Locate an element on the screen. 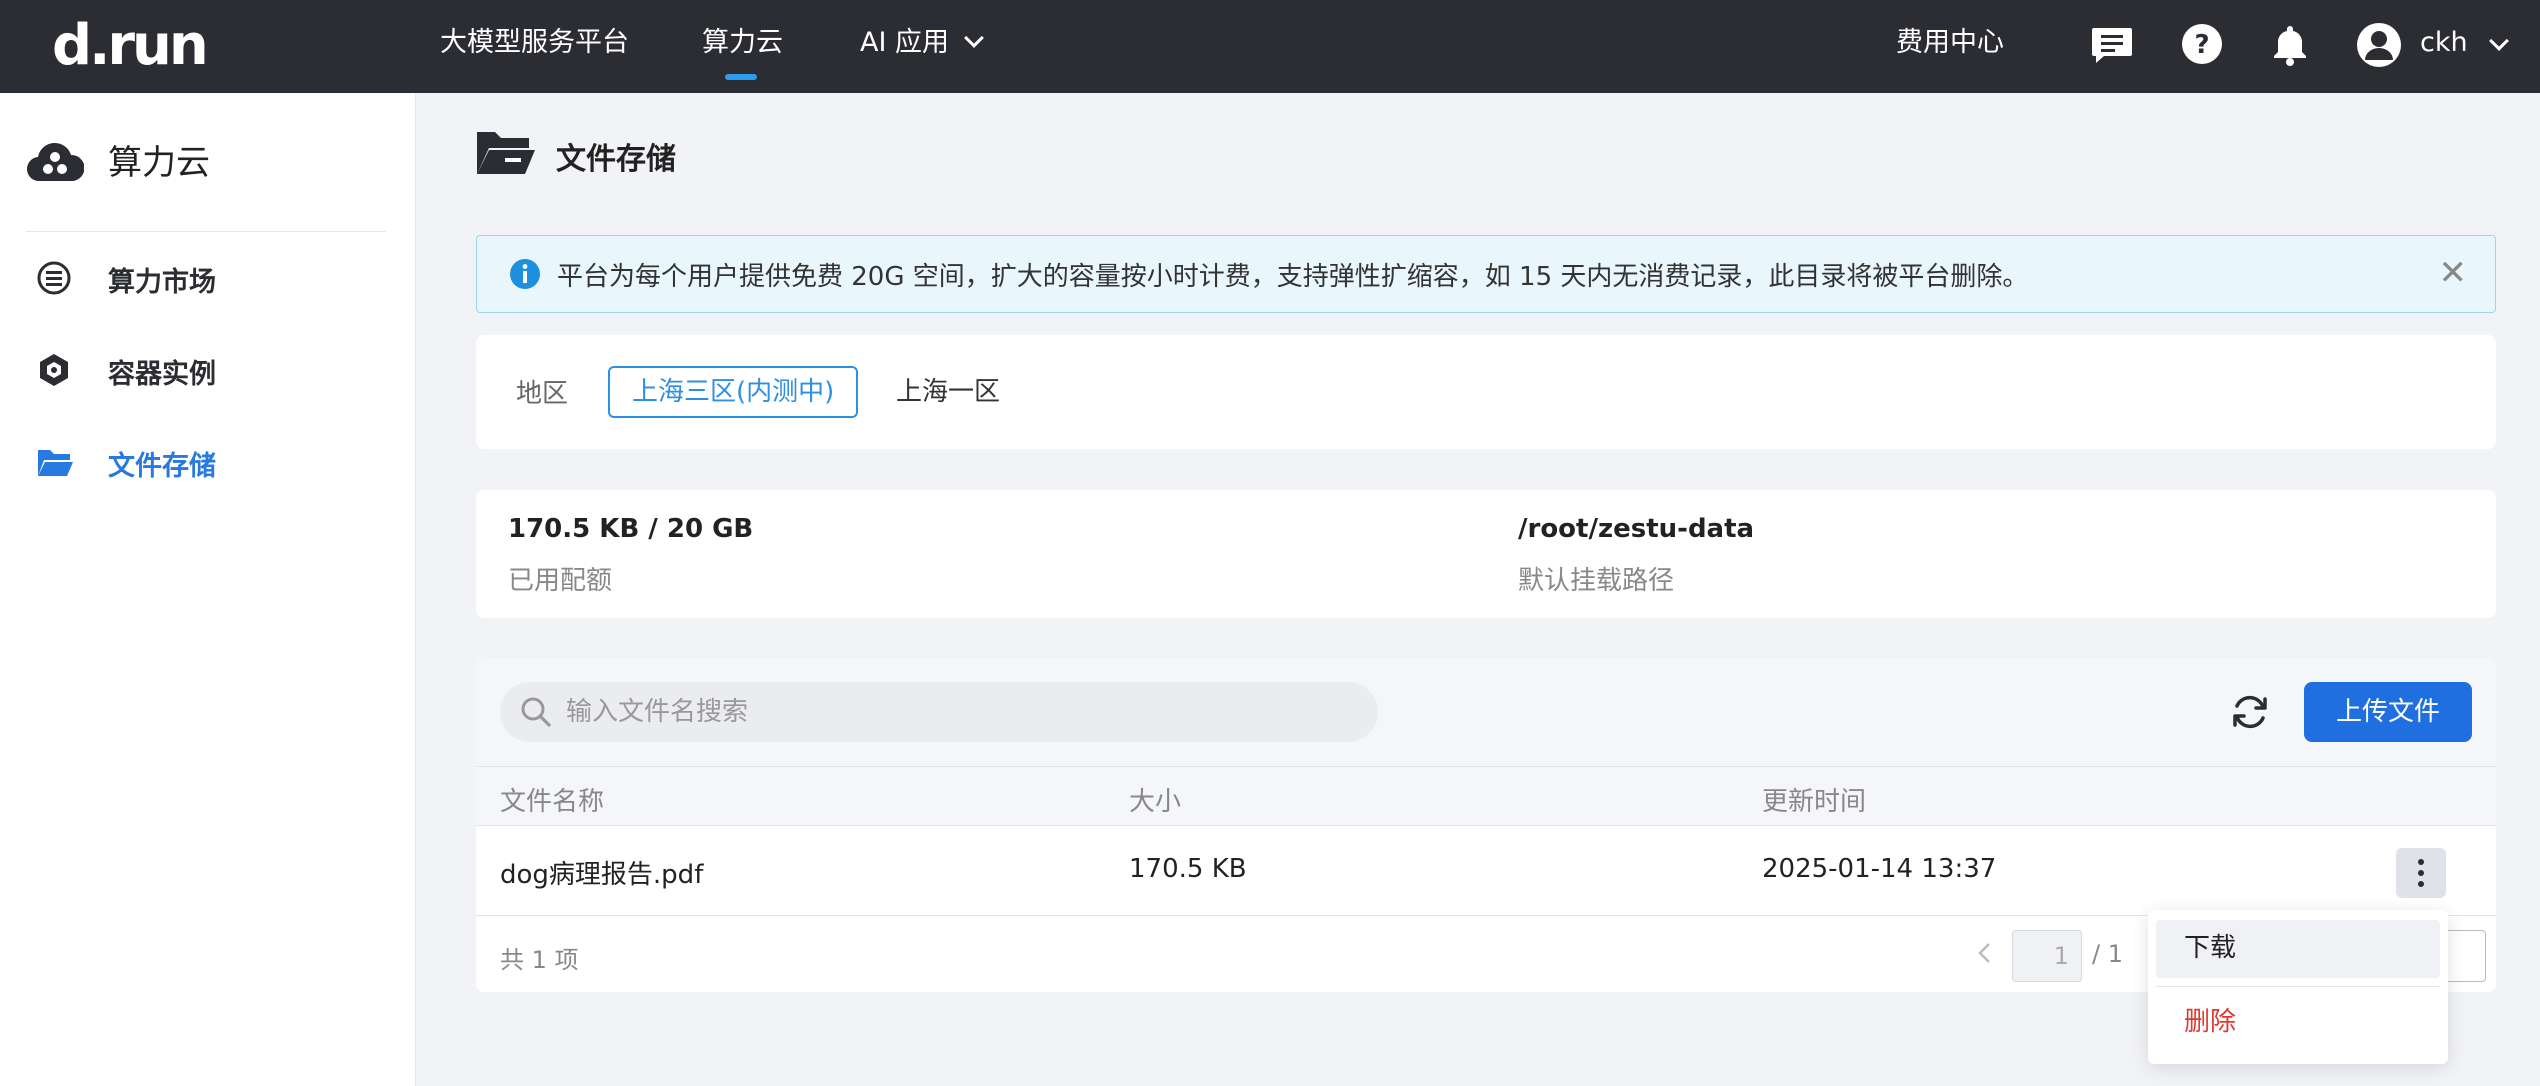  row-actions-menu: 下载 删除 is located at coordinates (2298, 987).